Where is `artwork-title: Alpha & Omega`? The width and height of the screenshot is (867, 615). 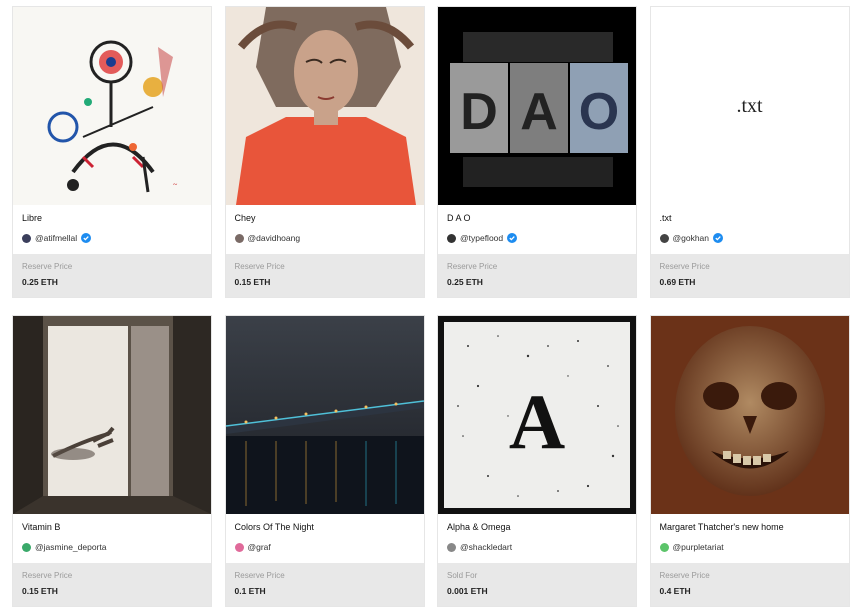 artwork-title: Alpha & Omega is located at coordinates (479, 527).